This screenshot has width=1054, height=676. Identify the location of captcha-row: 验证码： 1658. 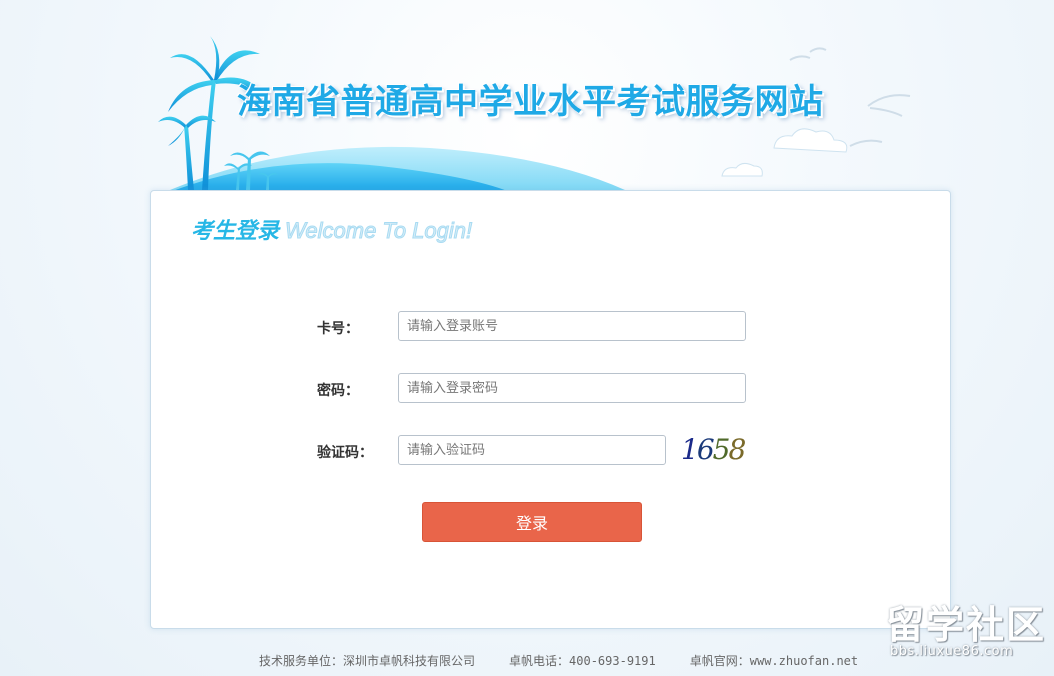
(550, 450).